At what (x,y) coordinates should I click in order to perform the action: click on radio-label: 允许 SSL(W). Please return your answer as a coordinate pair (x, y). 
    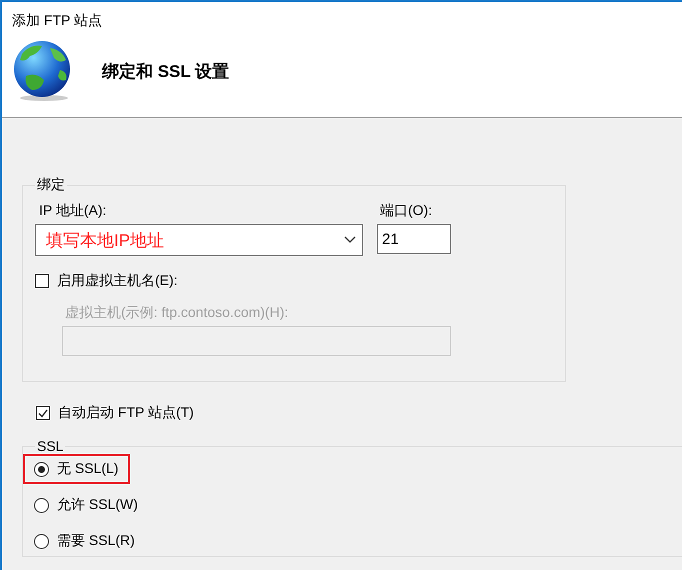
    Looking at the image, I should click on (97, 505).